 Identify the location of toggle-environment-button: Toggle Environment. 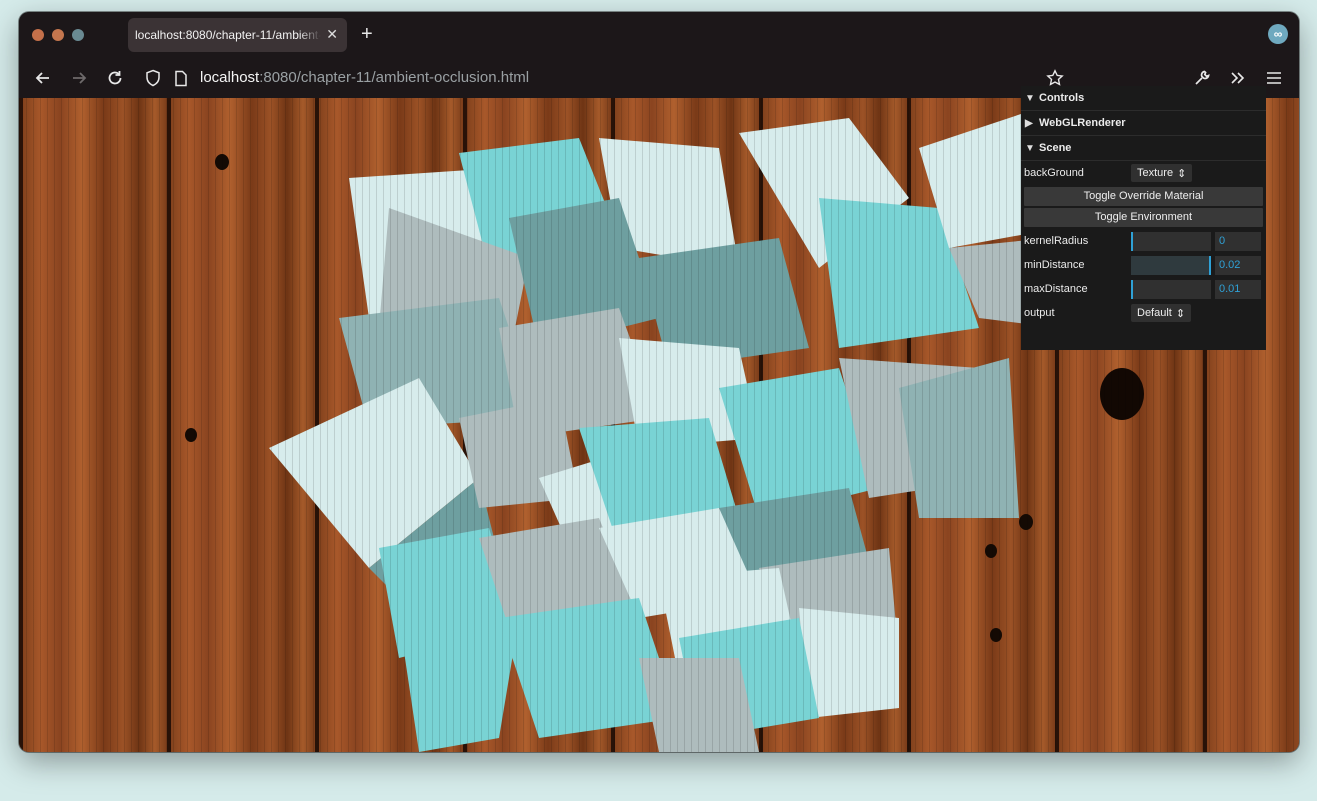
(1143, 217).